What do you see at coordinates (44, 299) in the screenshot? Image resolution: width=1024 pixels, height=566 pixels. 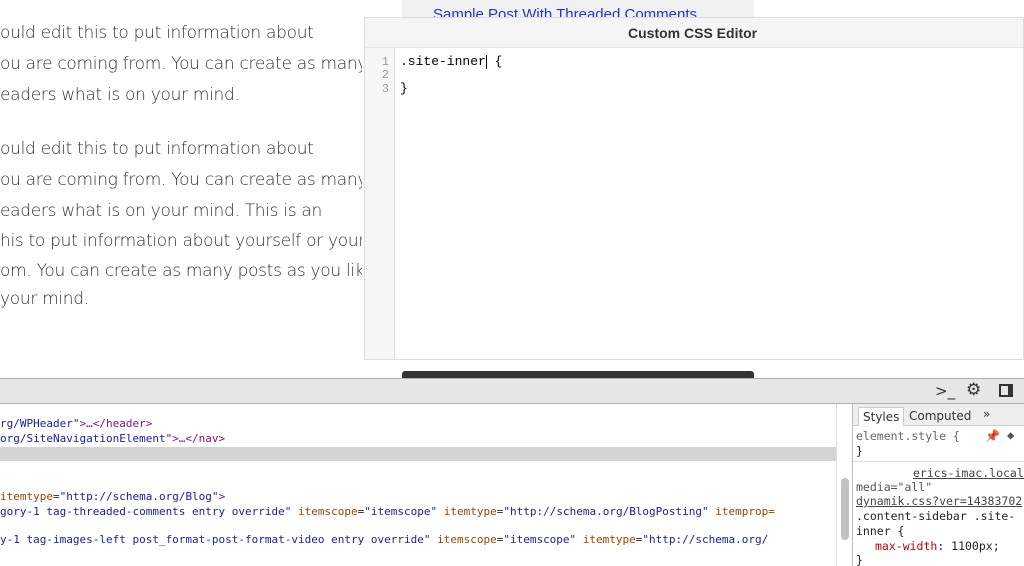 I see `paragraph-line: your mind.` at bounding box center [44, 299].